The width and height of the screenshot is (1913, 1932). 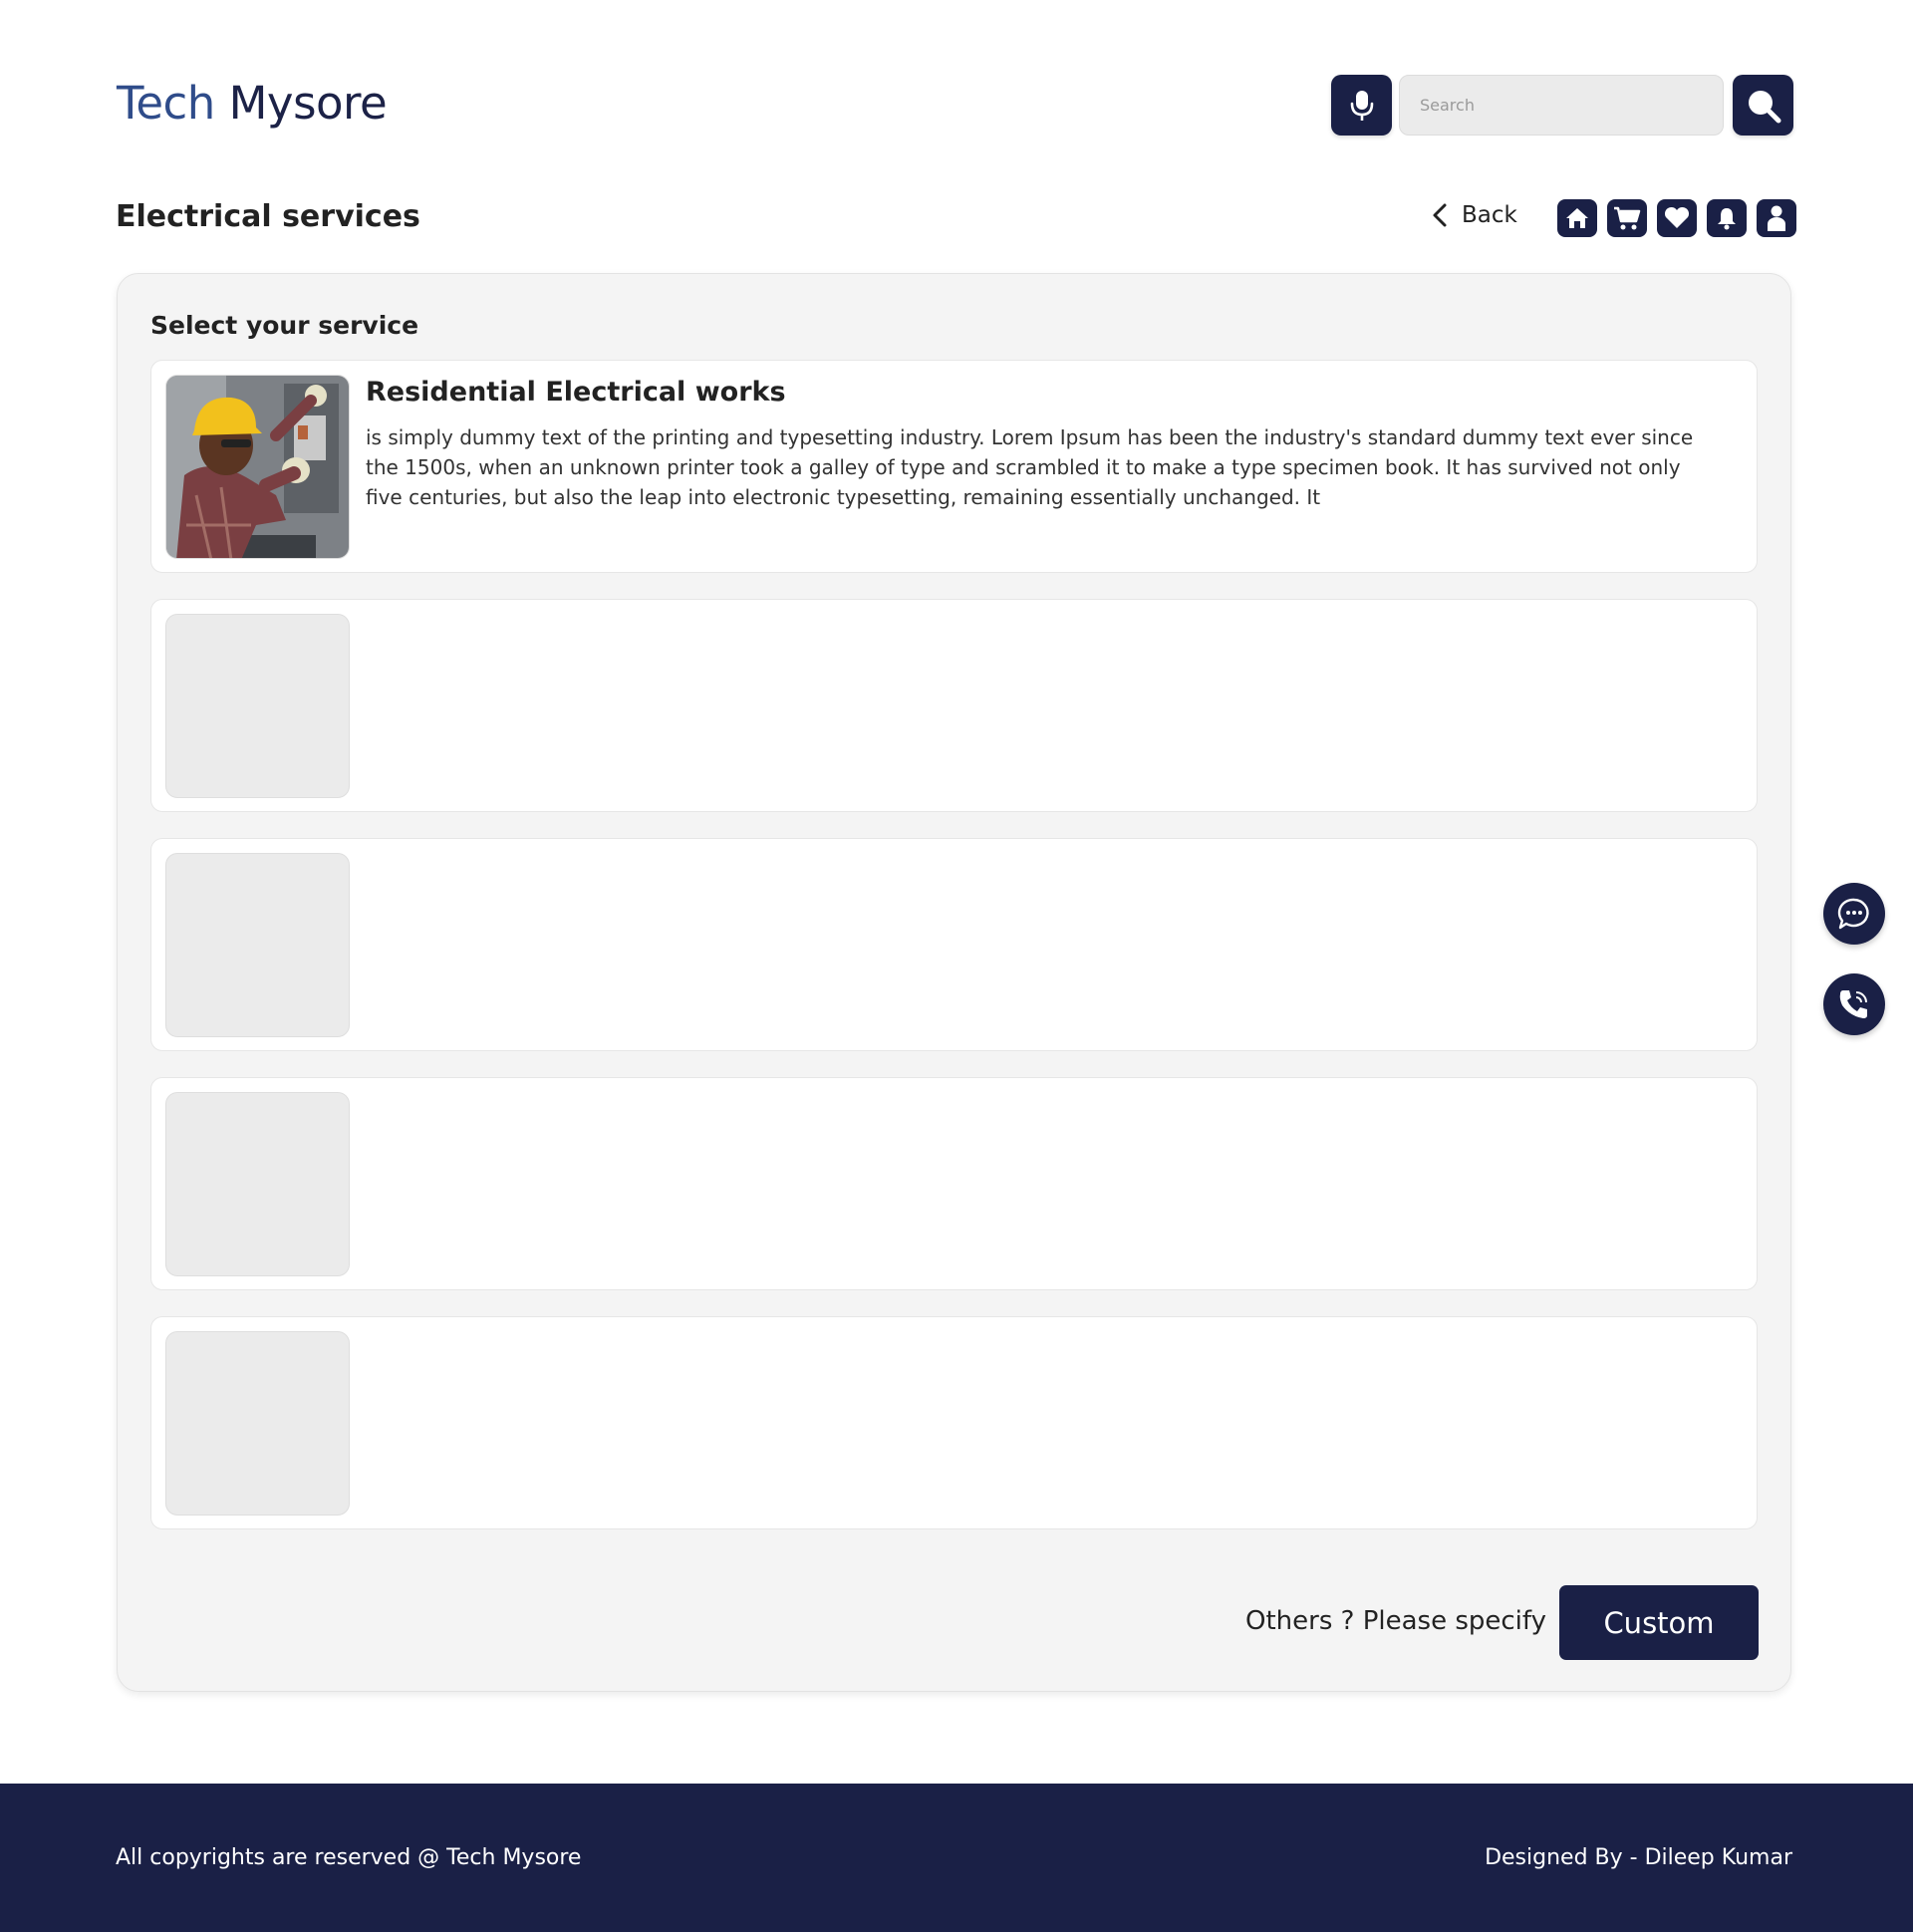 I want to click on search-icon, so click(x=1764, y=106).